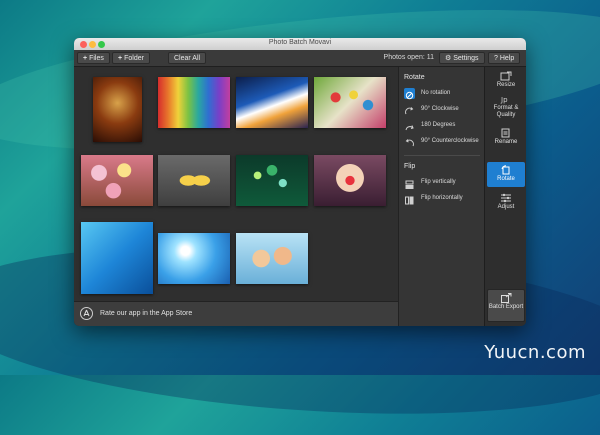  I want to click on resize-icon, so click(506, 76).